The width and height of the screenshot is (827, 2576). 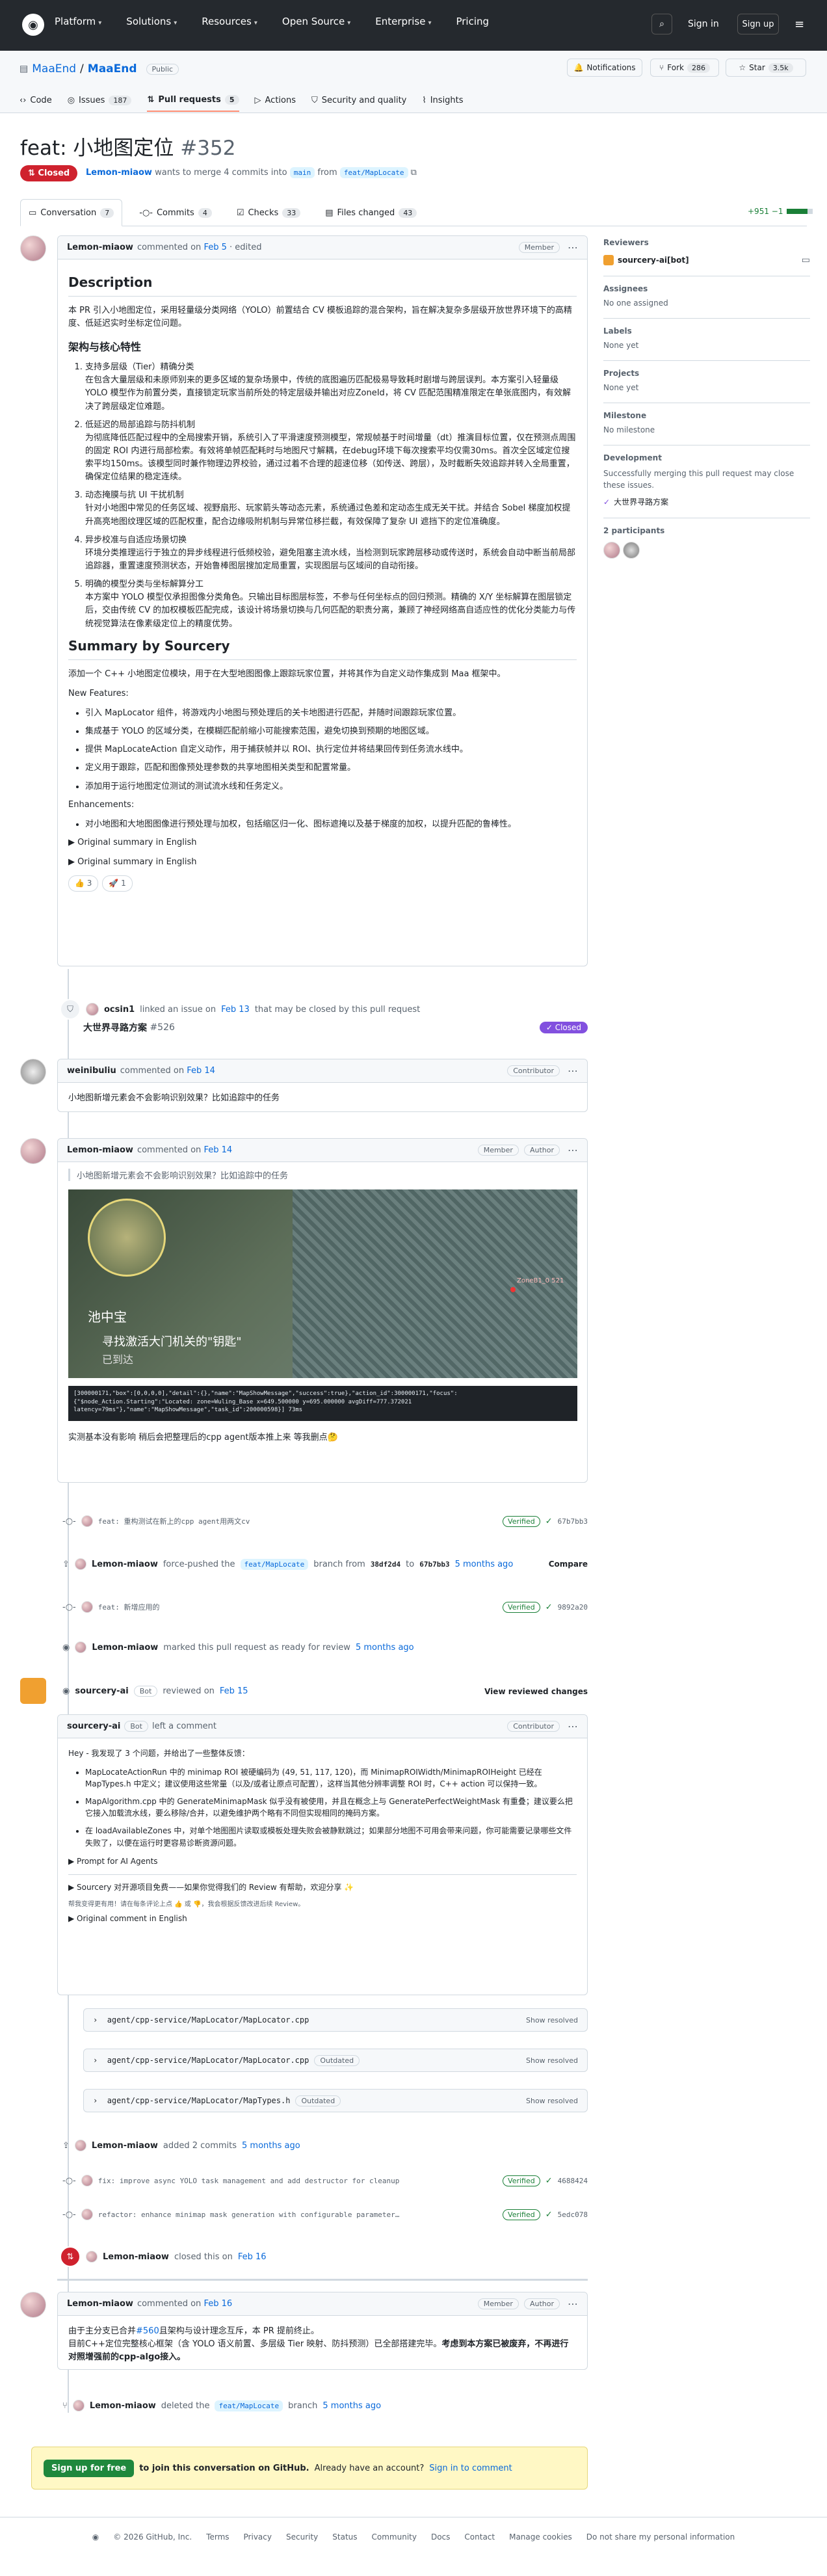 What do you see at coordinates (100, 100) in the screenshot?
I see `tab-issues: ◎ Issues 187` at bounding box center [100, 100].